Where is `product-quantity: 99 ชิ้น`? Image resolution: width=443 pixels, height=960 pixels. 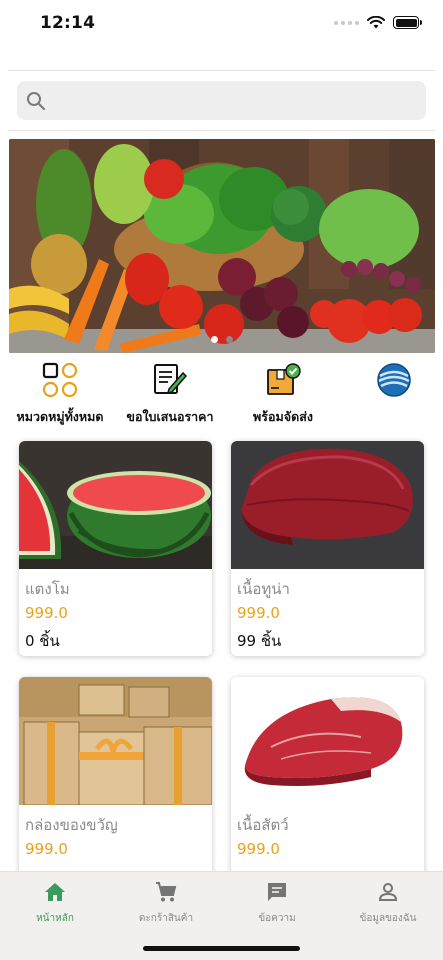
product-quantity: 99 ชิ้น is located at coordinates (259, 641).